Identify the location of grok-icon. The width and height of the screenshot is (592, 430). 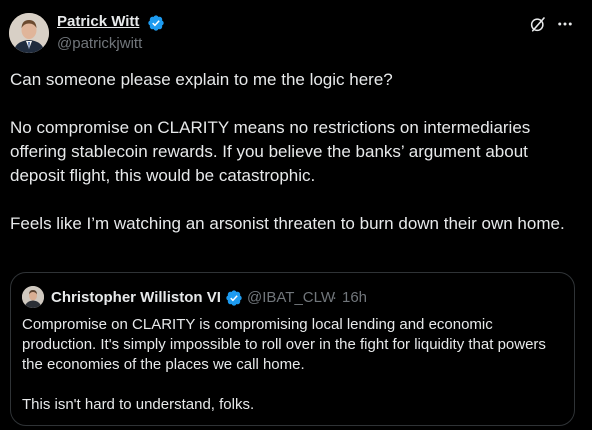
(538, 24).